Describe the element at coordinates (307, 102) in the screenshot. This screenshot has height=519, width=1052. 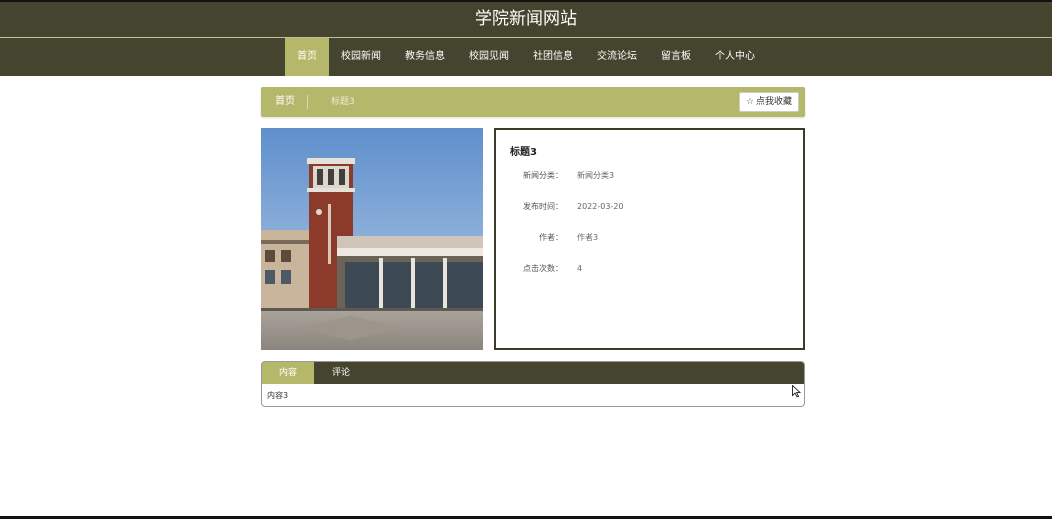
I see `breadcrumb-separator` at that location.